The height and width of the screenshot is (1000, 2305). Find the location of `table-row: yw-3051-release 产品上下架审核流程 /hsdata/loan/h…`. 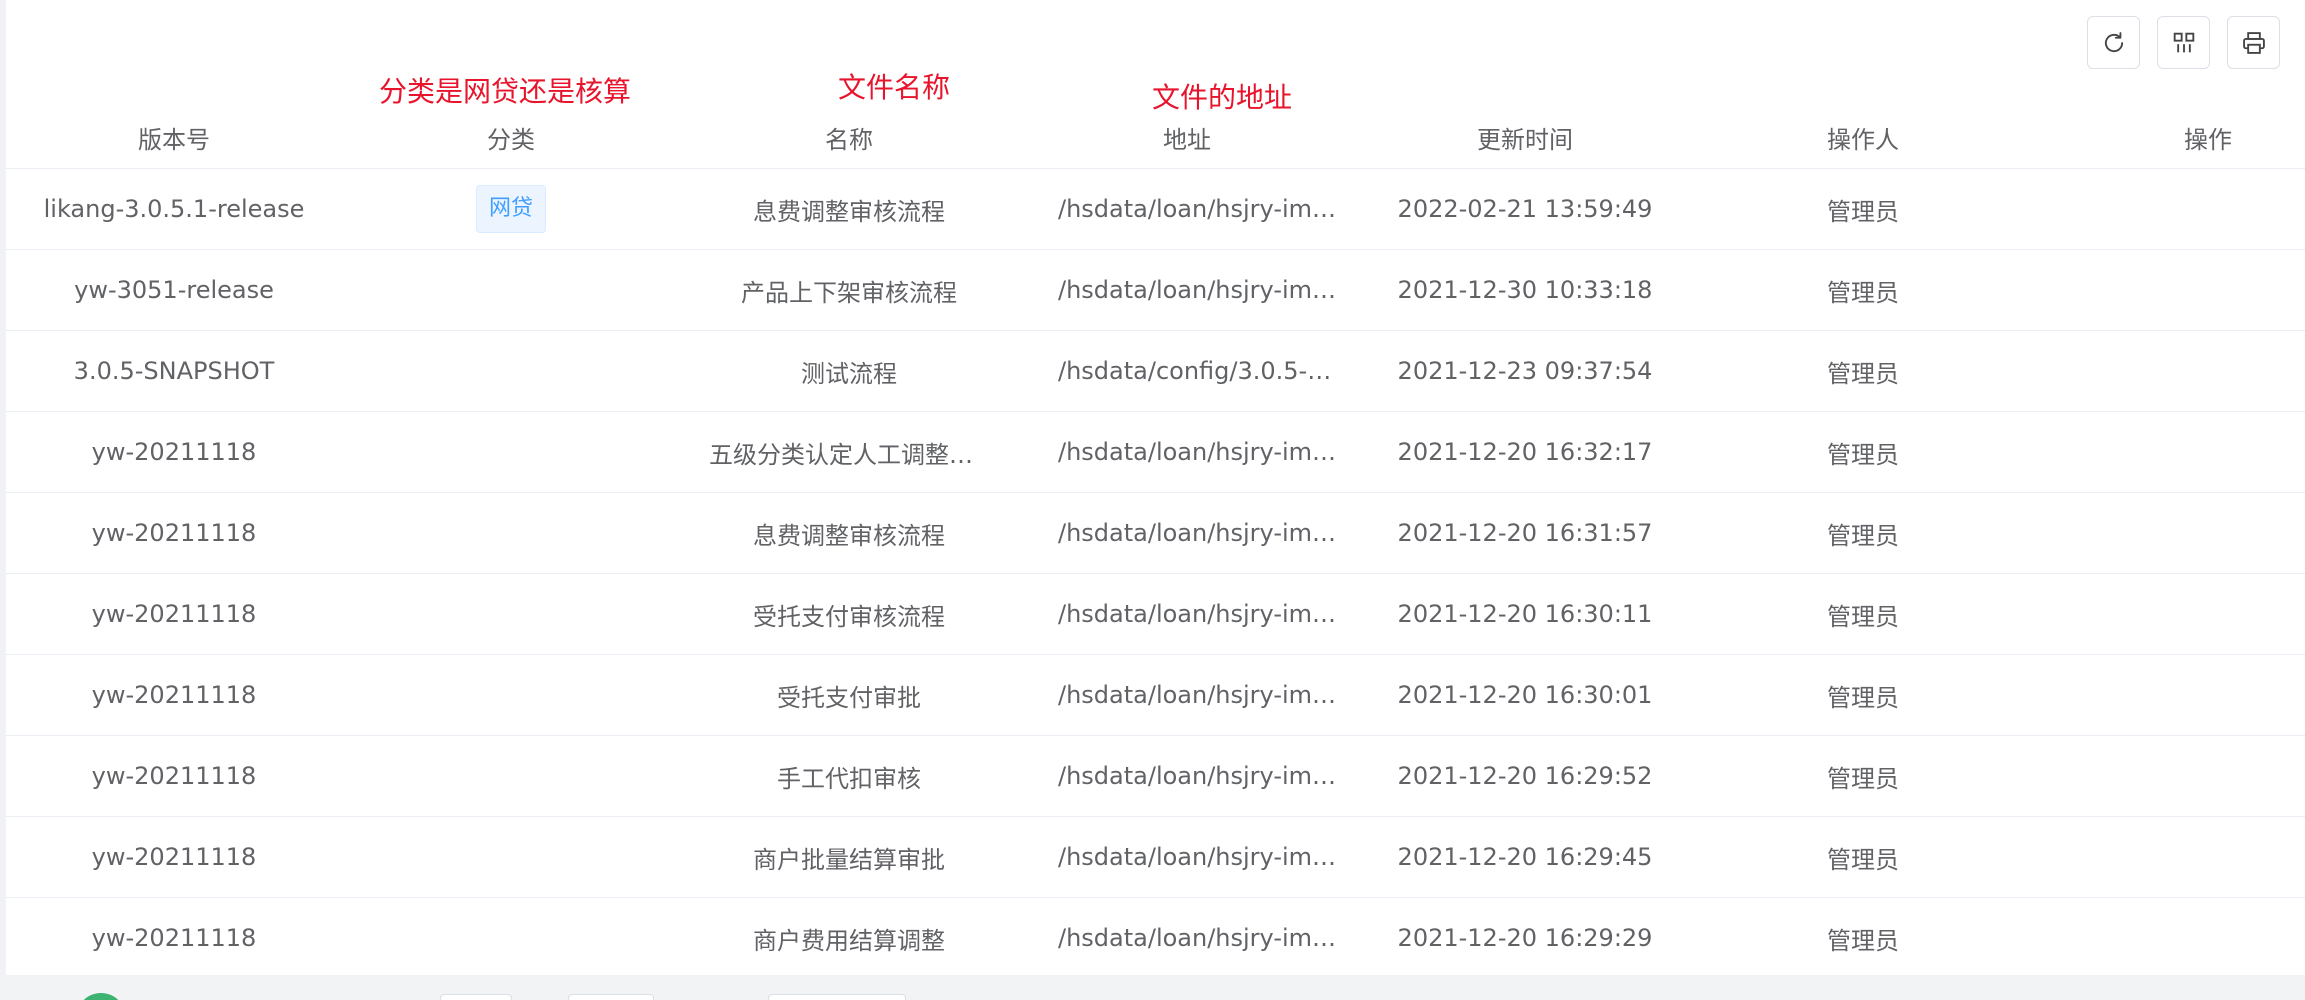

table-row: yw-3051-release 产品上下架审核流程 /hsdata/loan/h… is located at coordinates (1155, 290).